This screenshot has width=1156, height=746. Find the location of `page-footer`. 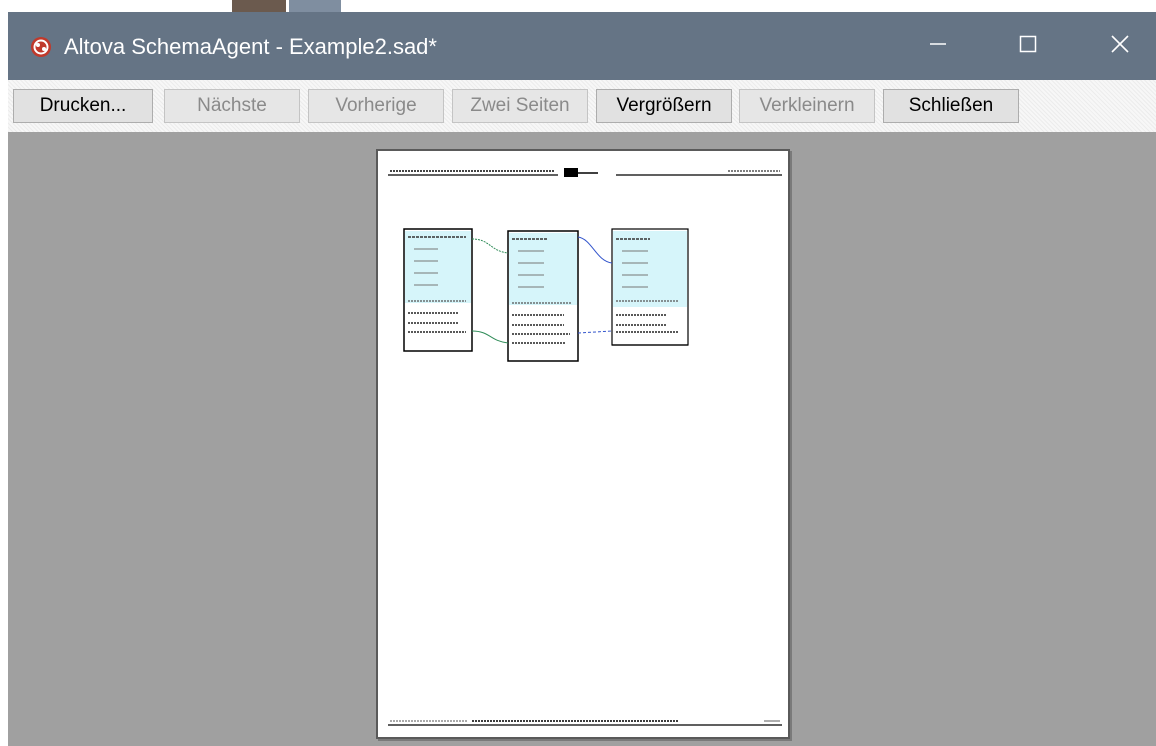

page-footer is located at coordinates (585, 723).